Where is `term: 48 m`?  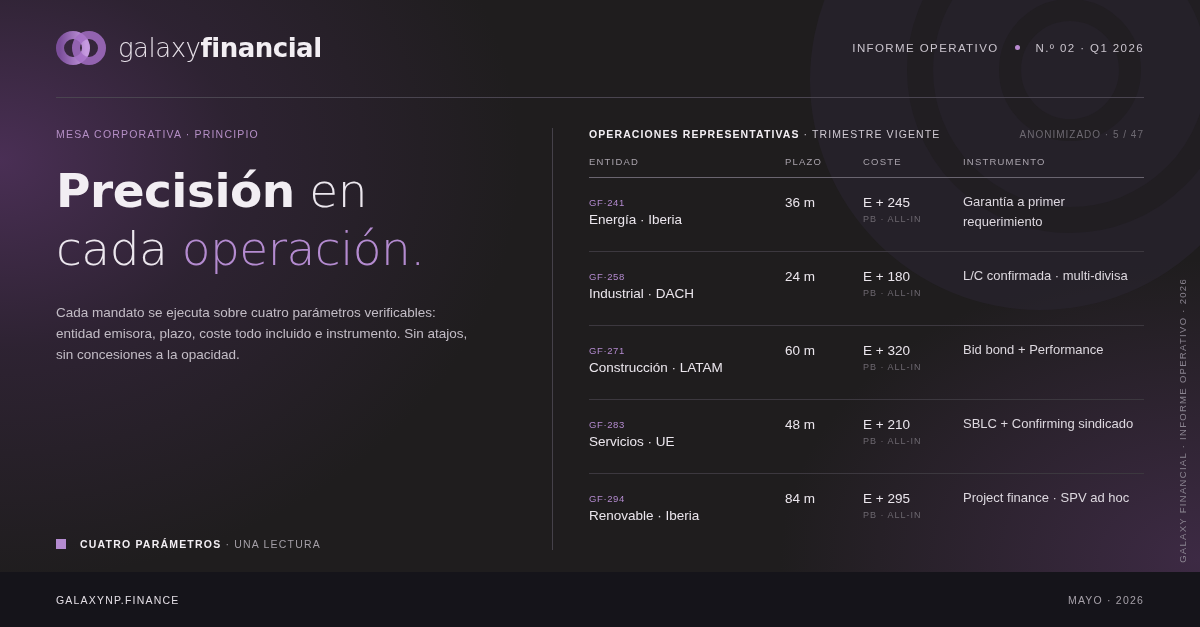 term: 48 m is located at coordinates (800, 424).